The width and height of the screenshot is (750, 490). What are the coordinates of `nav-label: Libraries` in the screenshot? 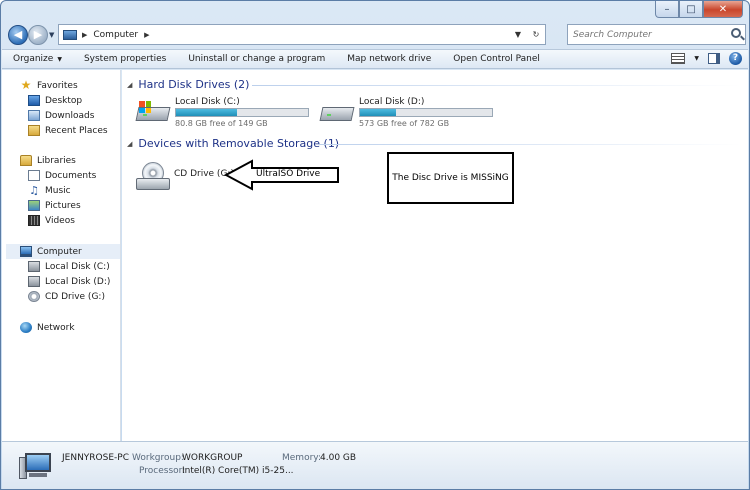 It's located at (56, 160).